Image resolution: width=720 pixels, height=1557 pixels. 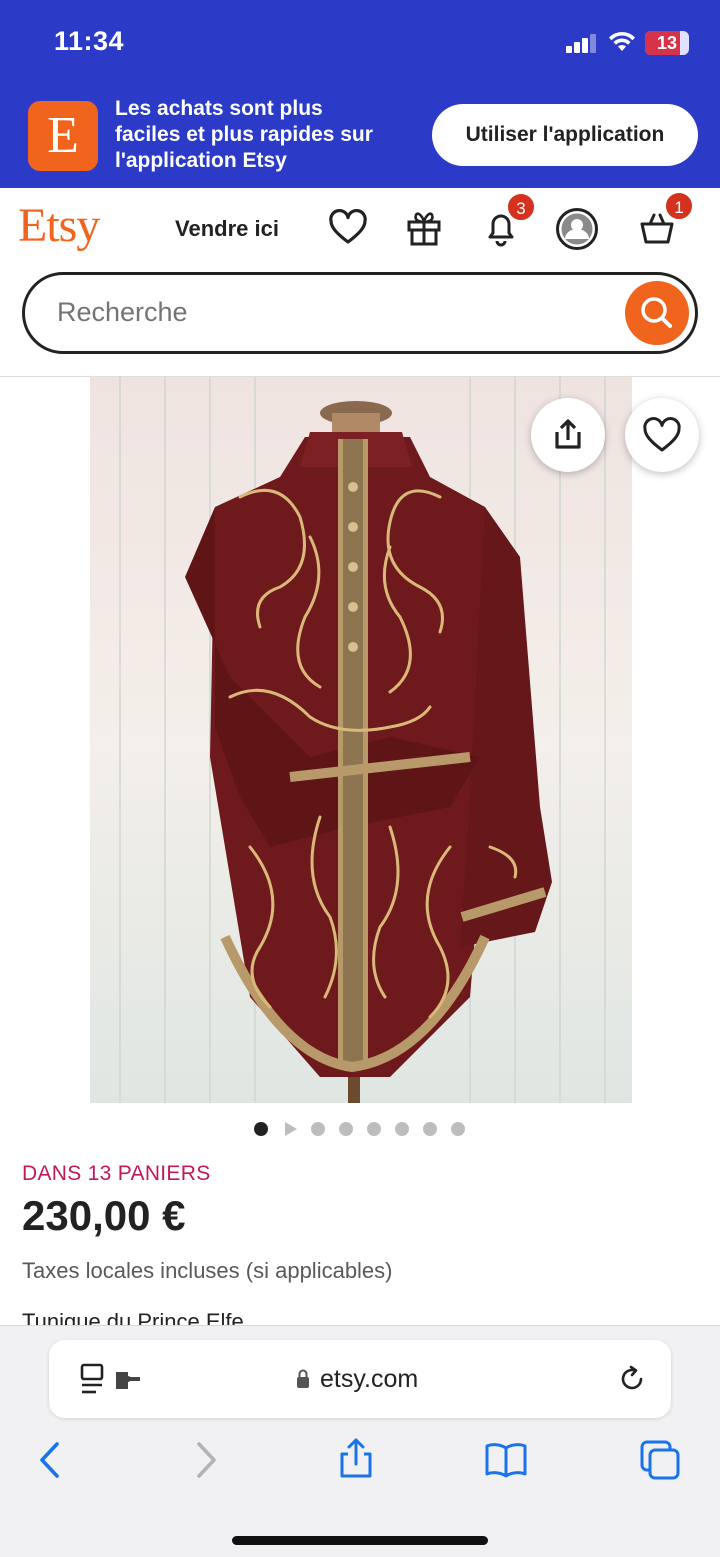 I want to click on tax-note: Taxes locales incluses (si applicables), so click(x=207, y=1270).